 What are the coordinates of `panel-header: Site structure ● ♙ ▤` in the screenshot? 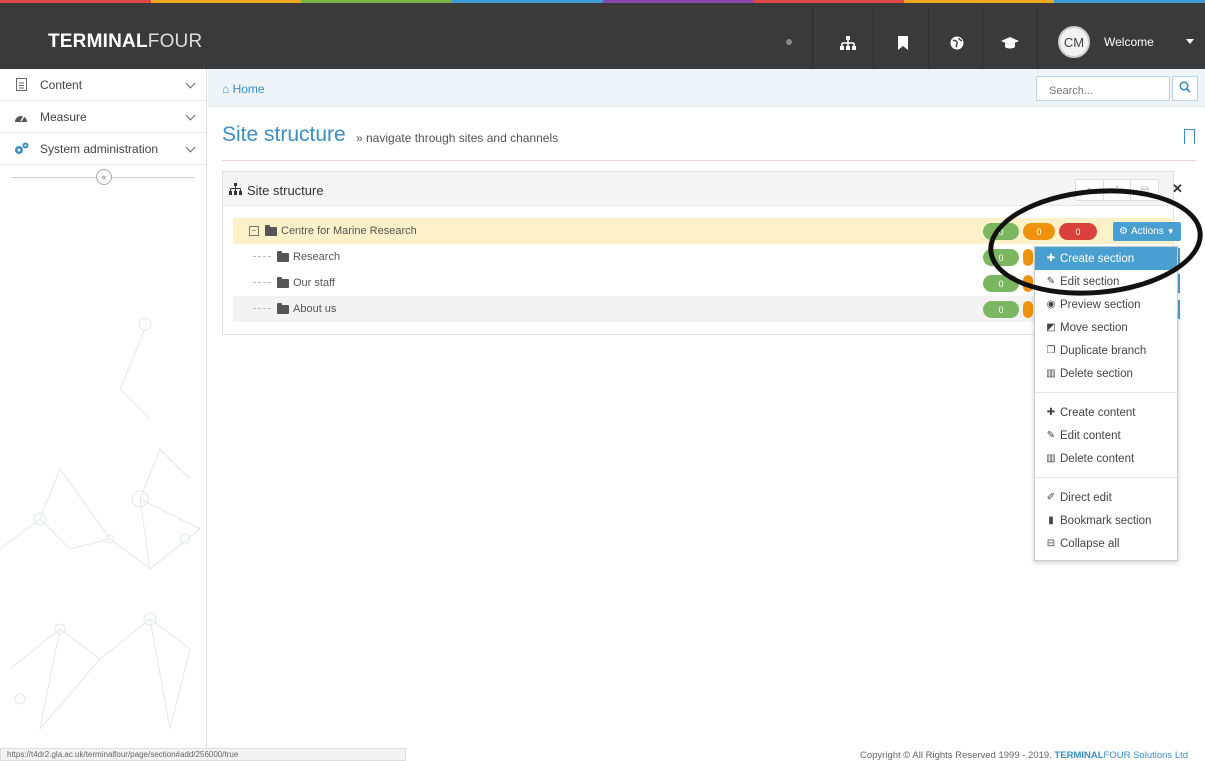 It's located at (698, 189).